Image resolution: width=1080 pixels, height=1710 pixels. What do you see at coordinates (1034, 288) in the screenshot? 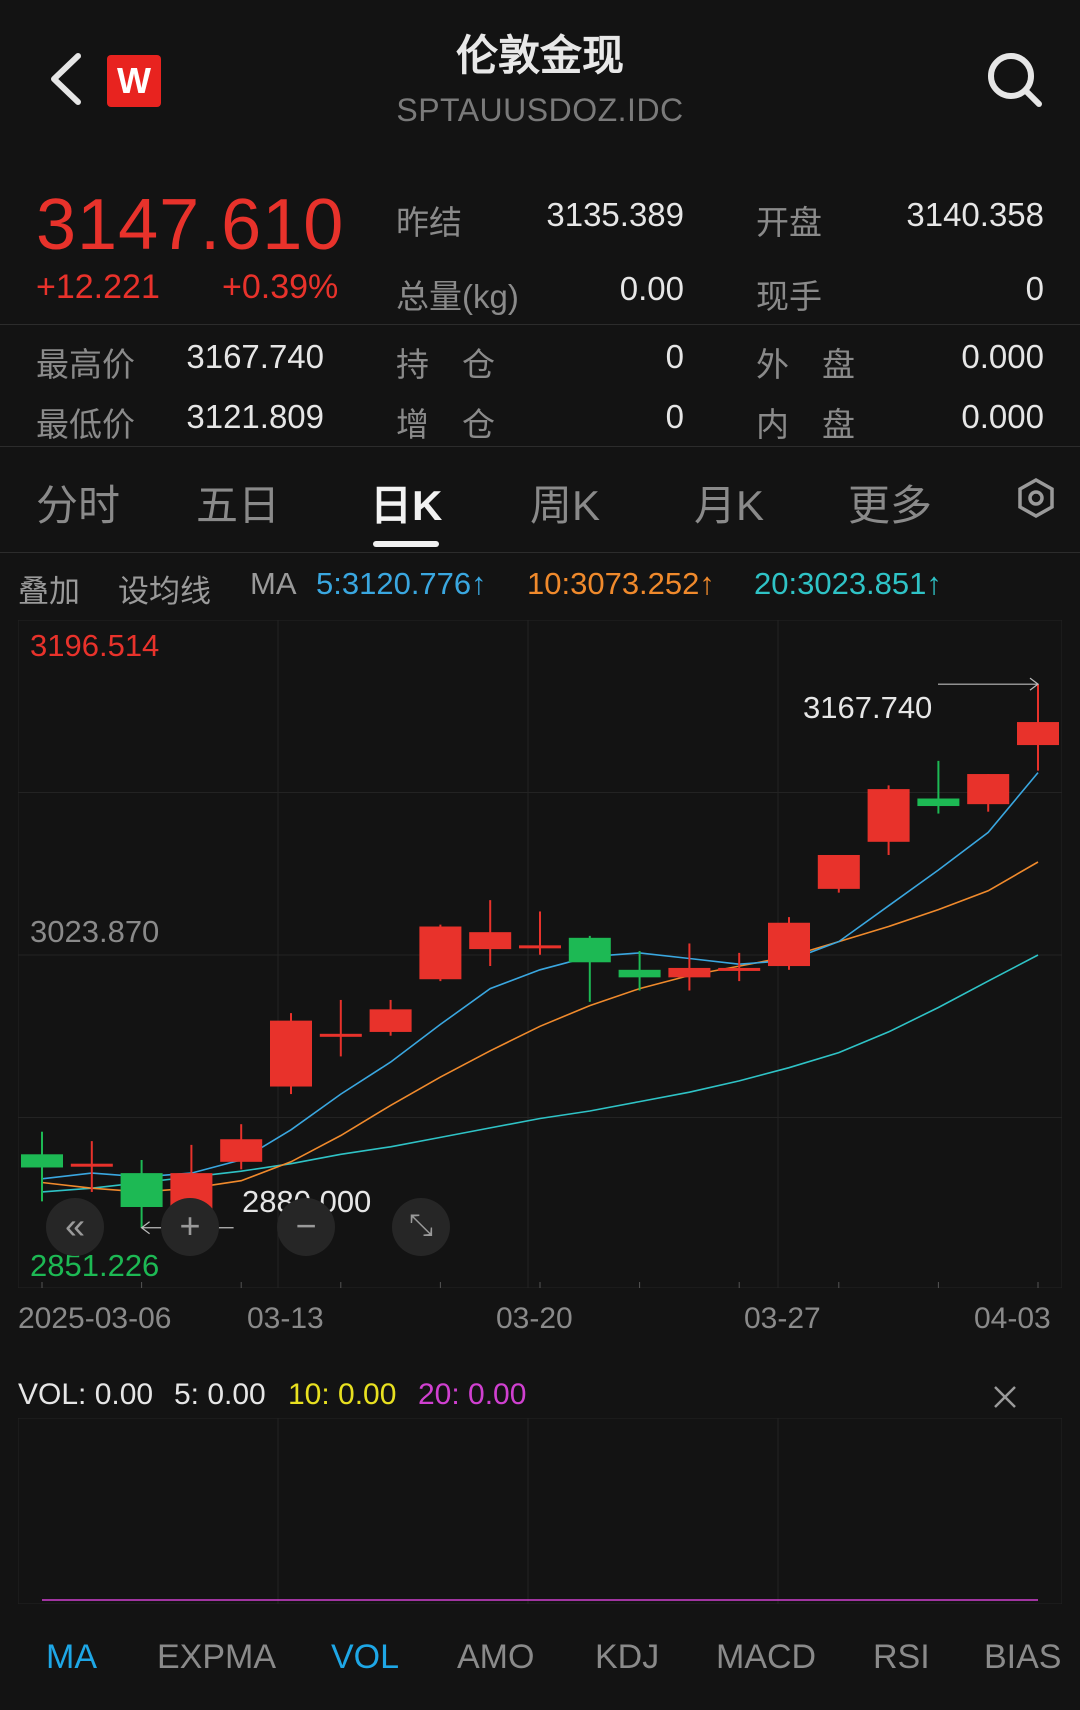
I see `last-hand-value: 0` at bounding box center [1034, 288].